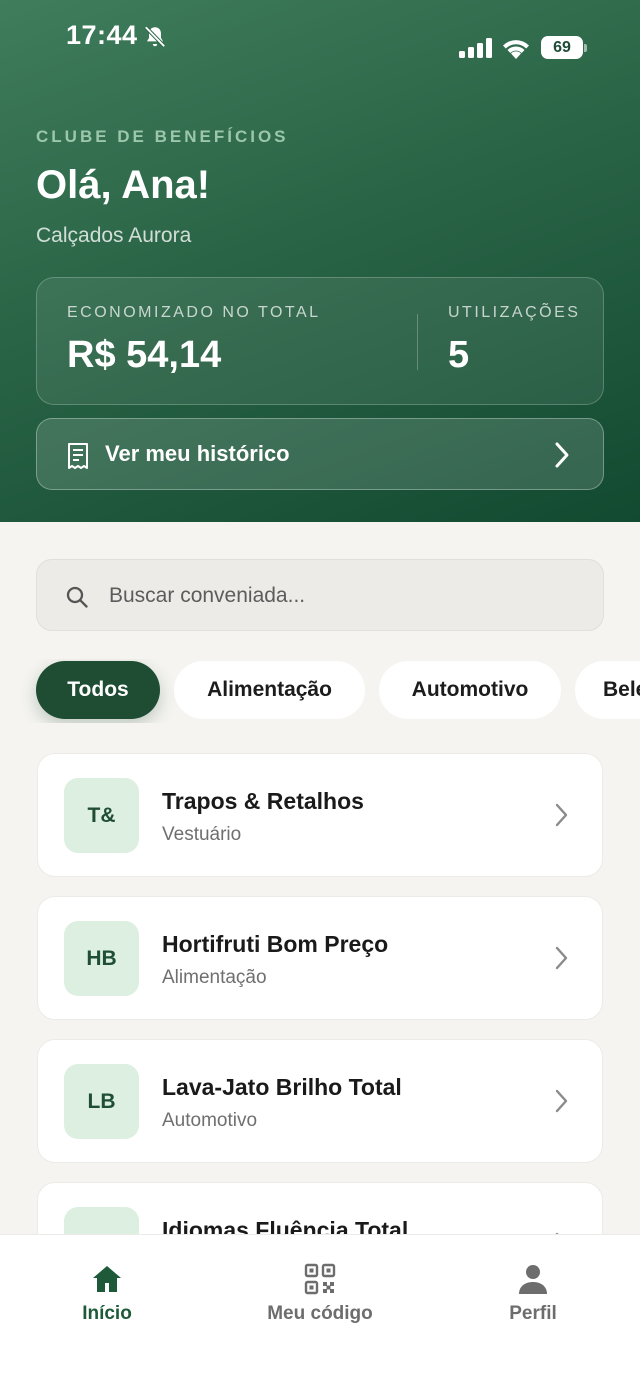 This screenshot has width=640, height=1387. I want to click on tab-perfil: Perfil, so click(533, 1290).